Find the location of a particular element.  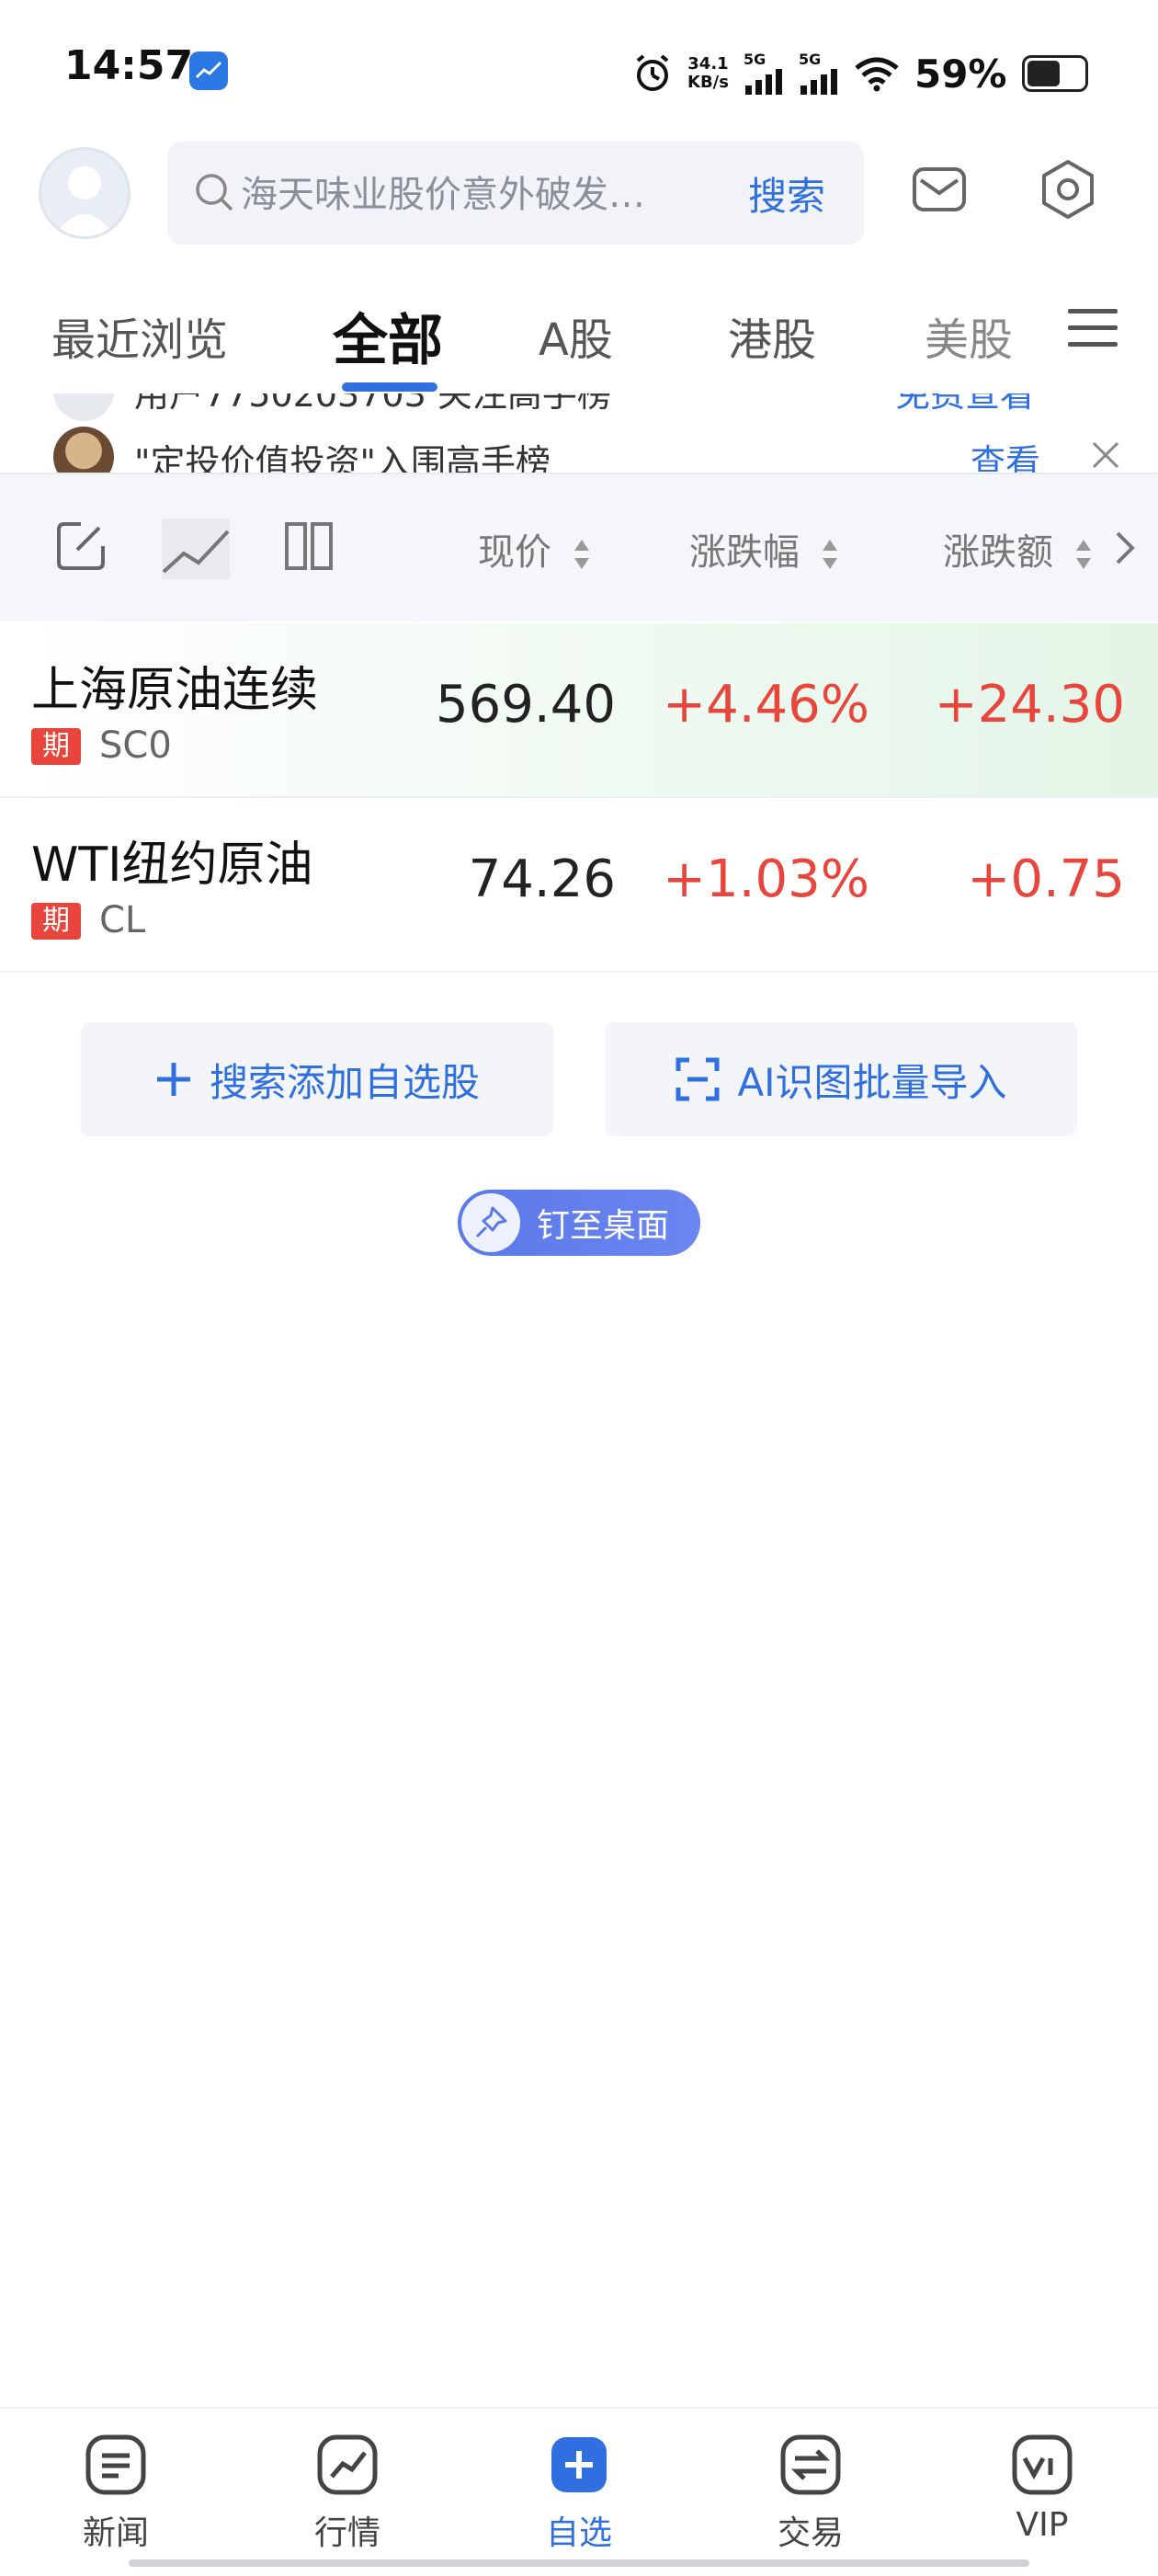

instrument-name: WTI纽约原油 is located at coordinates (172, 865).